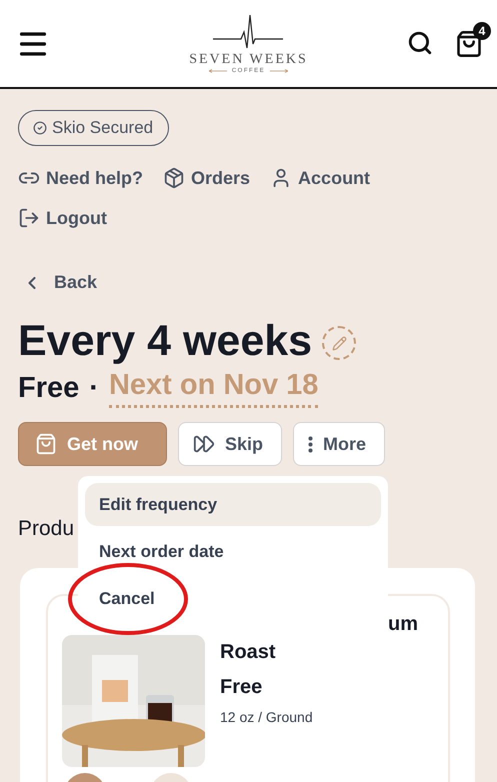  Describe the element at coordinates (248, 60) in the screenshot. I see `logo-name: SEVEN WEEKS` at that location.